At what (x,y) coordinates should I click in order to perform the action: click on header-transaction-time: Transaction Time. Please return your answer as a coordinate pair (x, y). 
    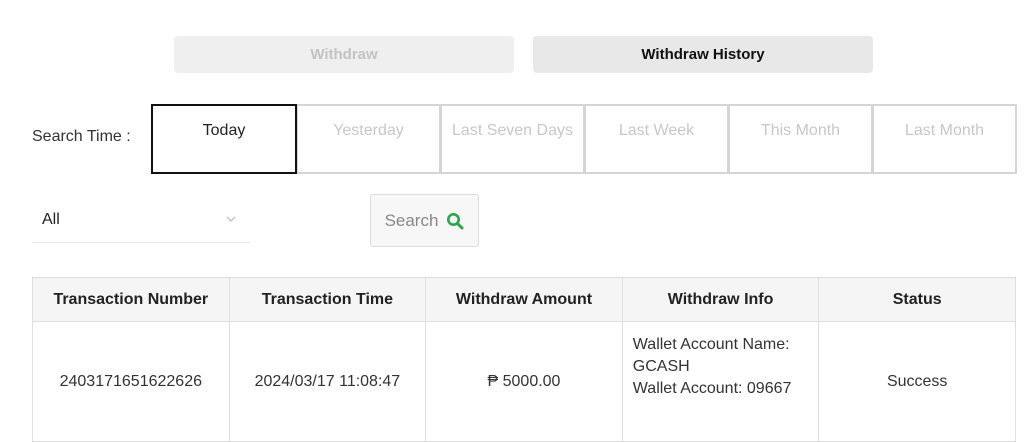
    Looking at the image, I should click on (327, 299).